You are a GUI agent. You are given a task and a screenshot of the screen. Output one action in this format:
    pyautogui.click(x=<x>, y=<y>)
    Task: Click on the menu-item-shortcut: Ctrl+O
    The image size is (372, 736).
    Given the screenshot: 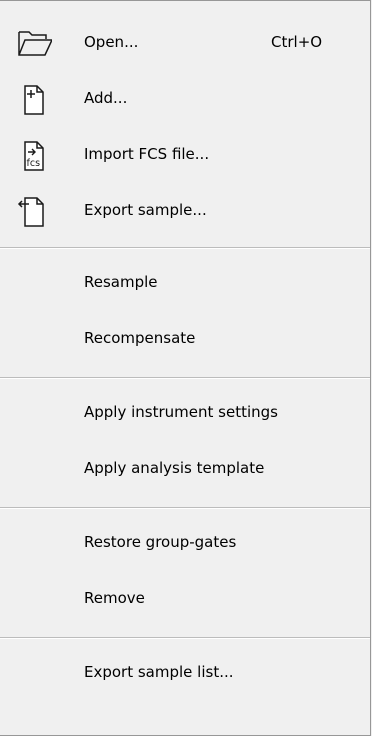 What is the action you would take?
    pyautogui.click(x=297, y=42)
    